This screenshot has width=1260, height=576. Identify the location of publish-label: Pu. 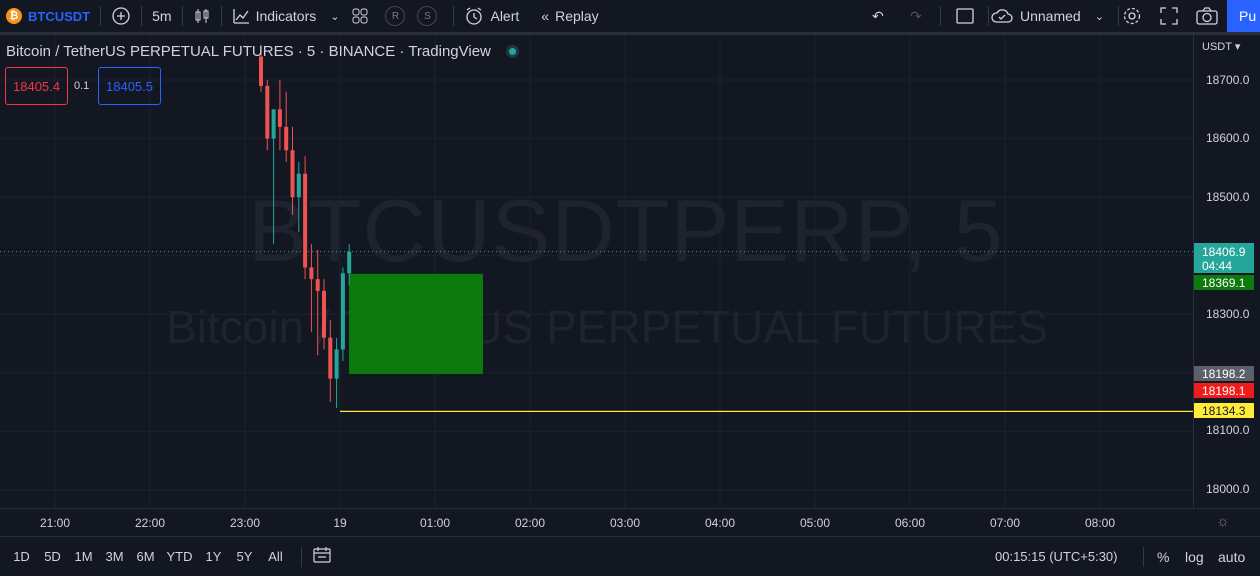
(1248, 16).